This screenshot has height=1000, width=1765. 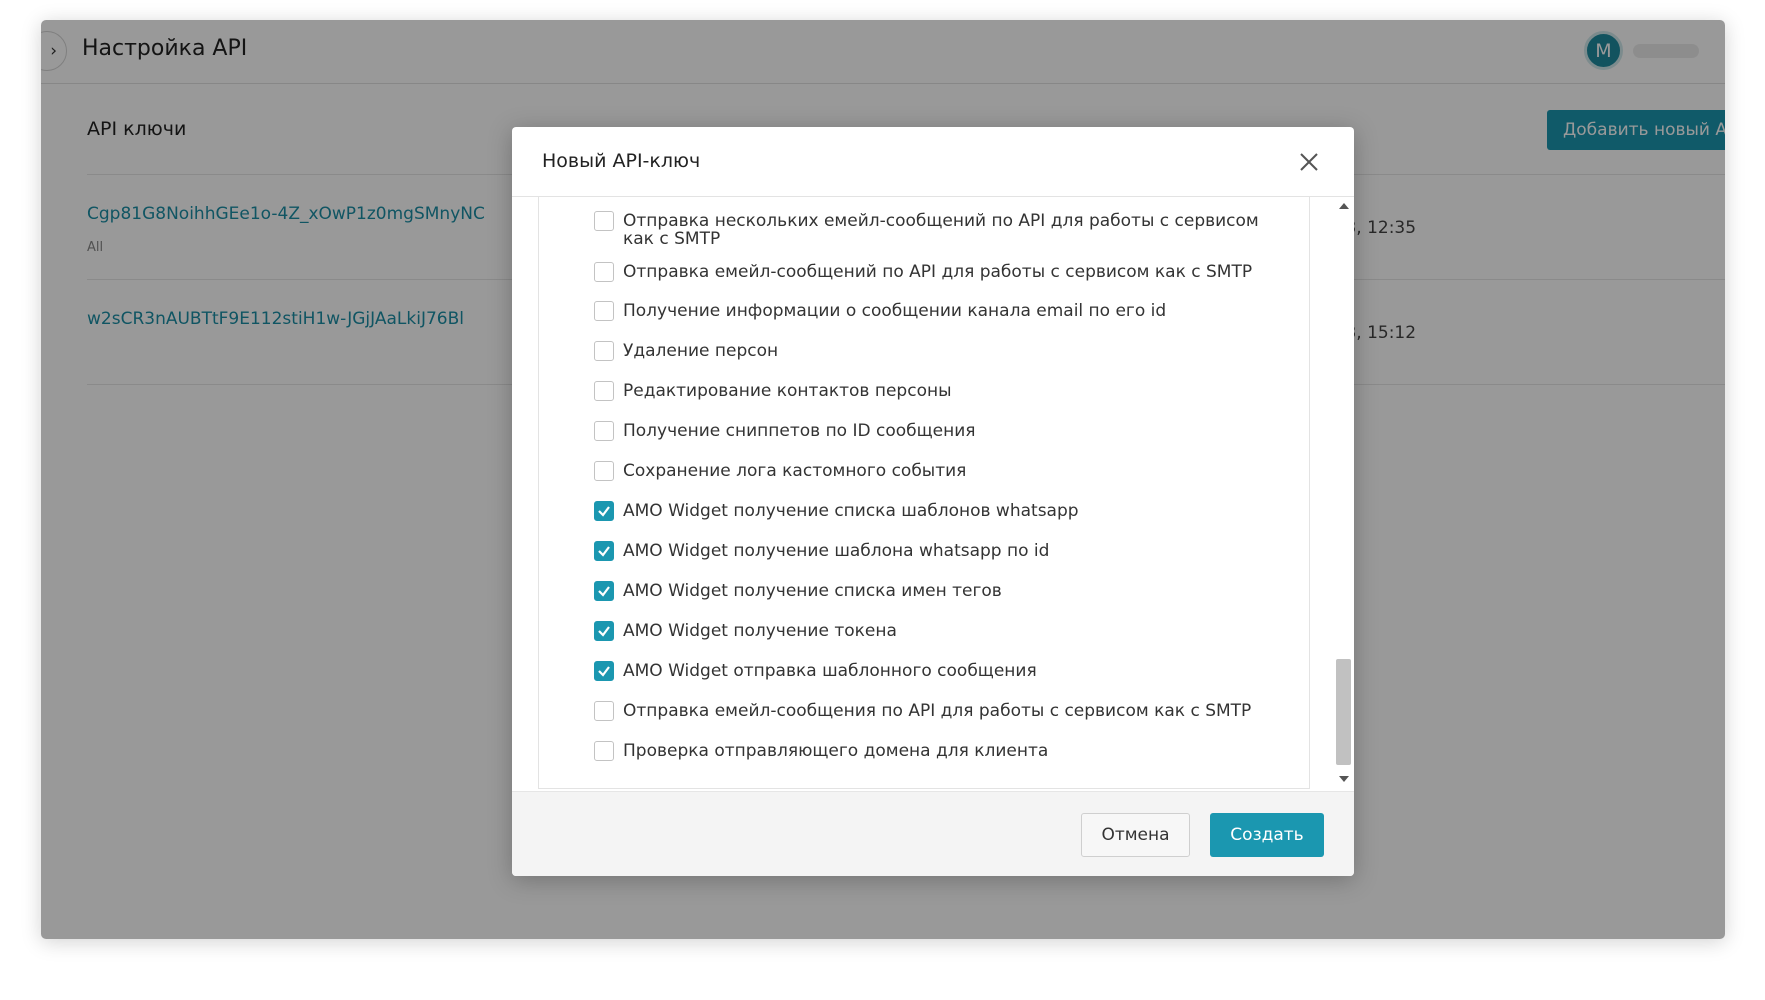 I want to click on permission-item: Редактирование контактов персоны, so click(x=944, y=391).